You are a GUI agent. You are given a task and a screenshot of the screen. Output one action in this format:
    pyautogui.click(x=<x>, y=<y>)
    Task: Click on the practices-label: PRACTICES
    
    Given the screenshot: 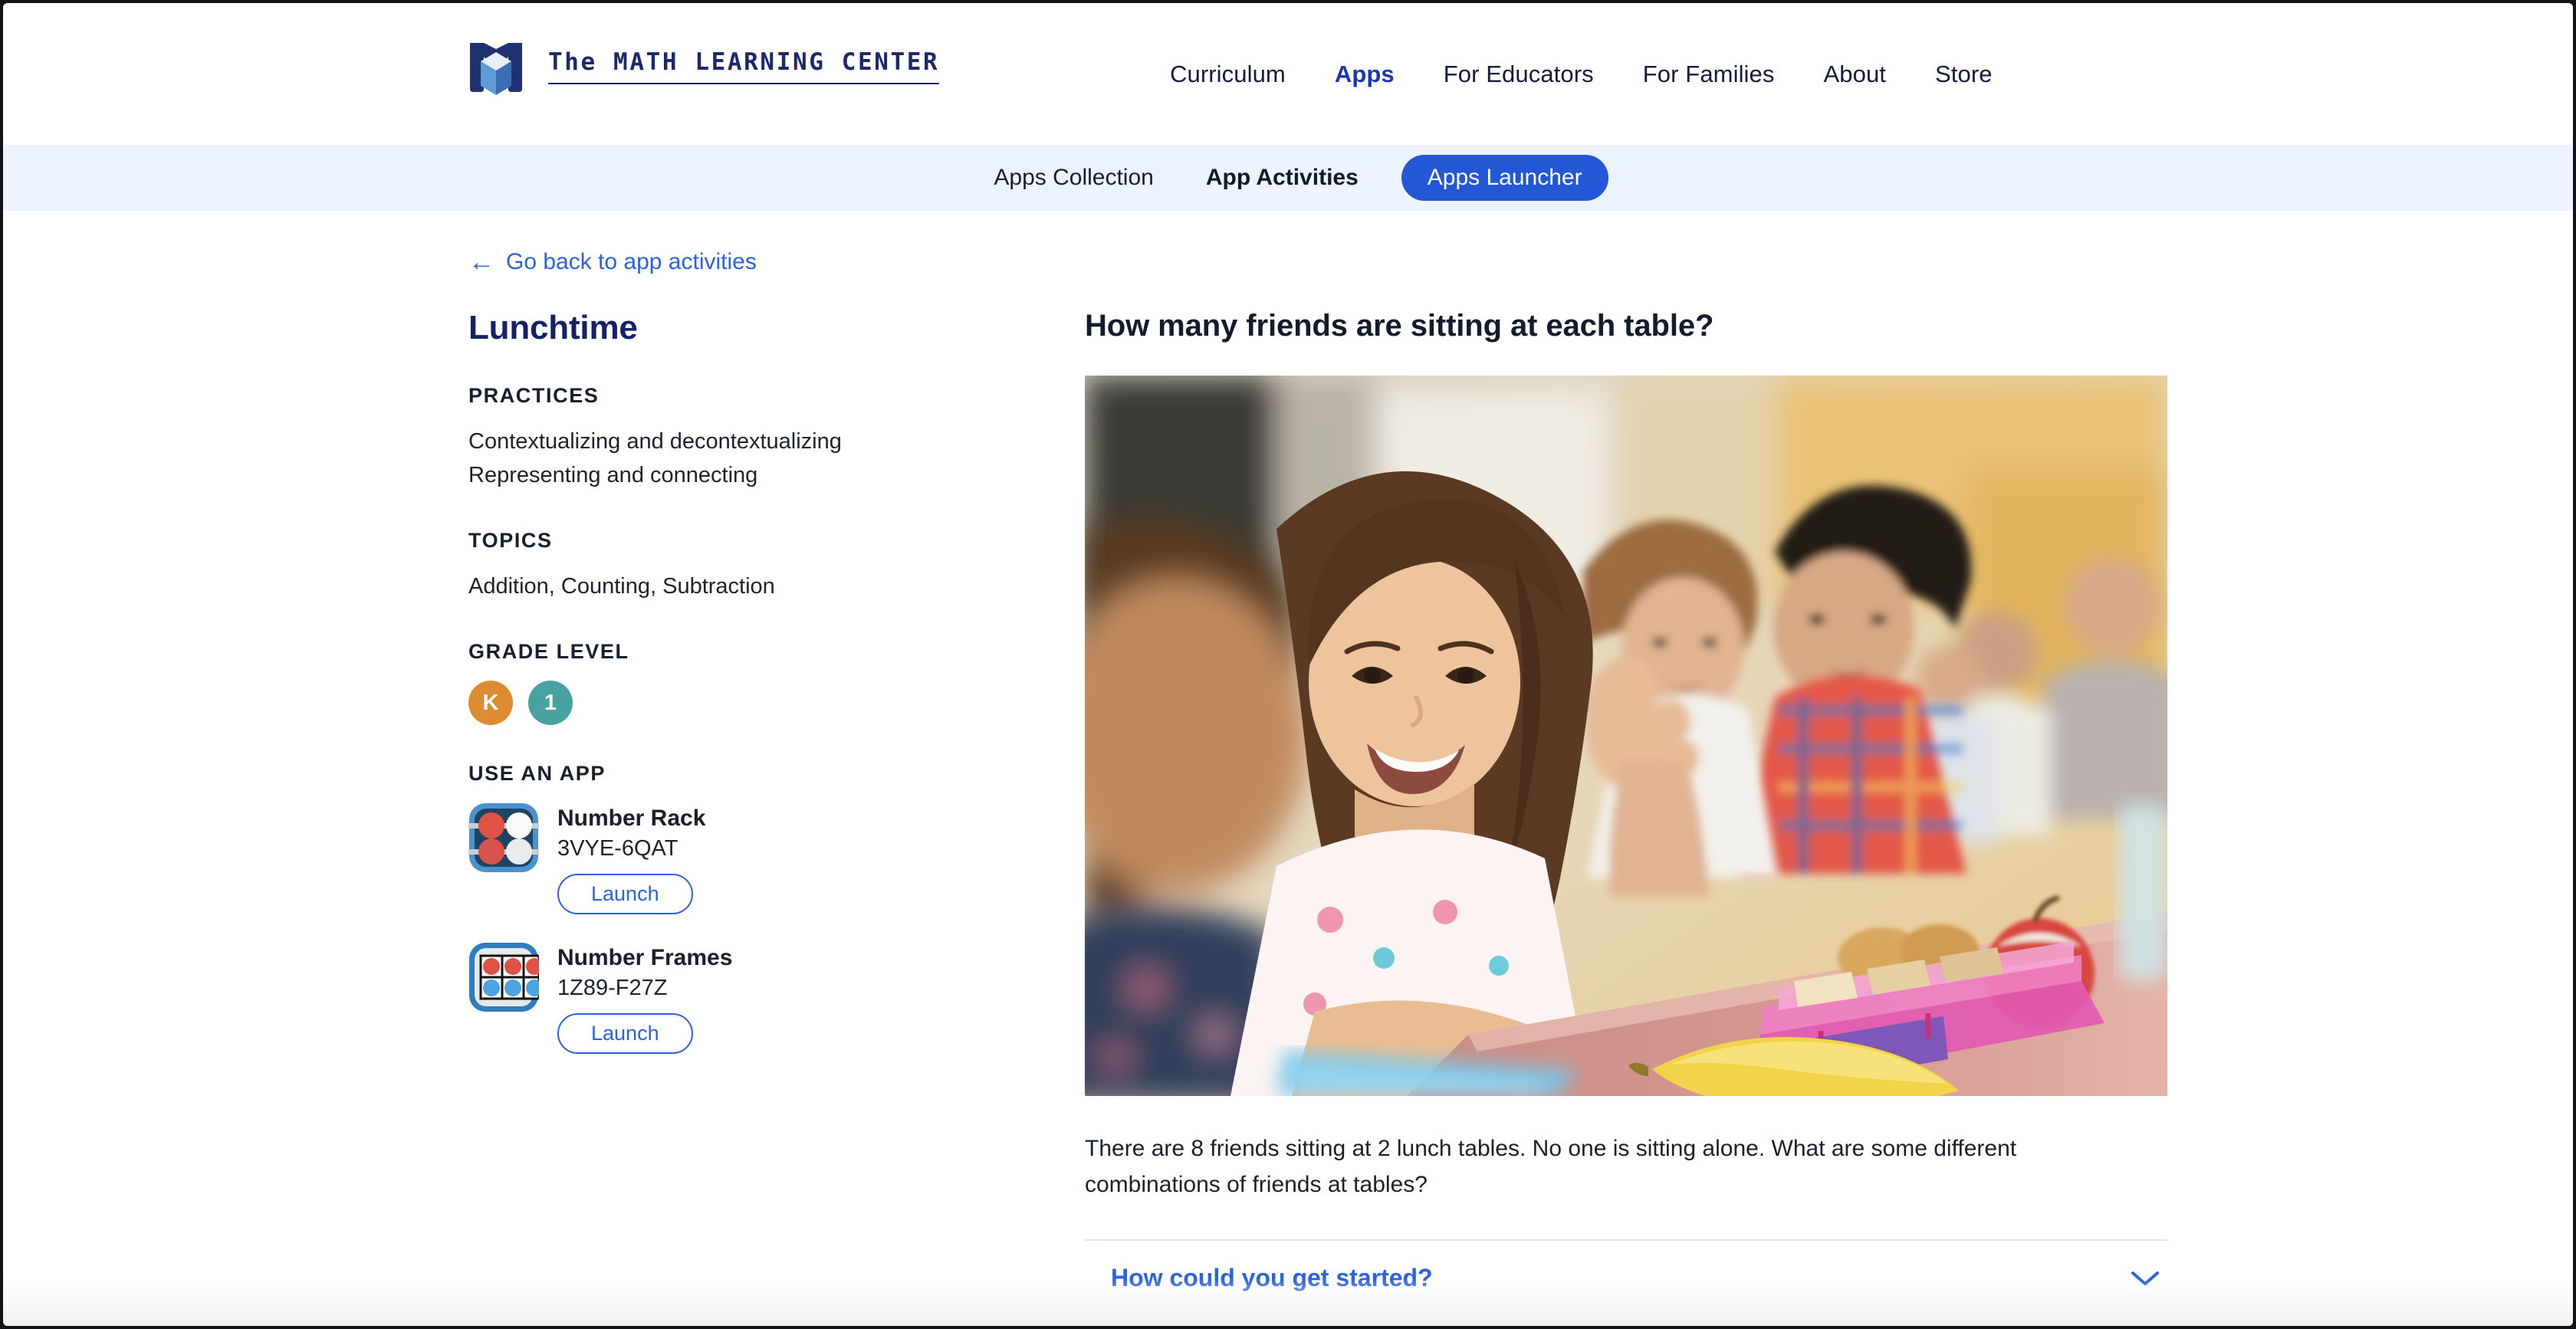 What is the action you would take?
    pyautogui.click(x=534, y=395)
    